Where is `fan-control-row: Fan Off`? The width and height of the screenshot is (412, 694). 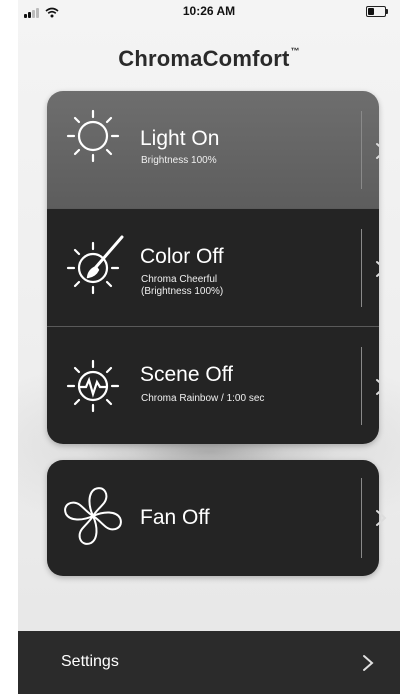
fan-control-row: Fan Off is located at coordinates (217, 518).